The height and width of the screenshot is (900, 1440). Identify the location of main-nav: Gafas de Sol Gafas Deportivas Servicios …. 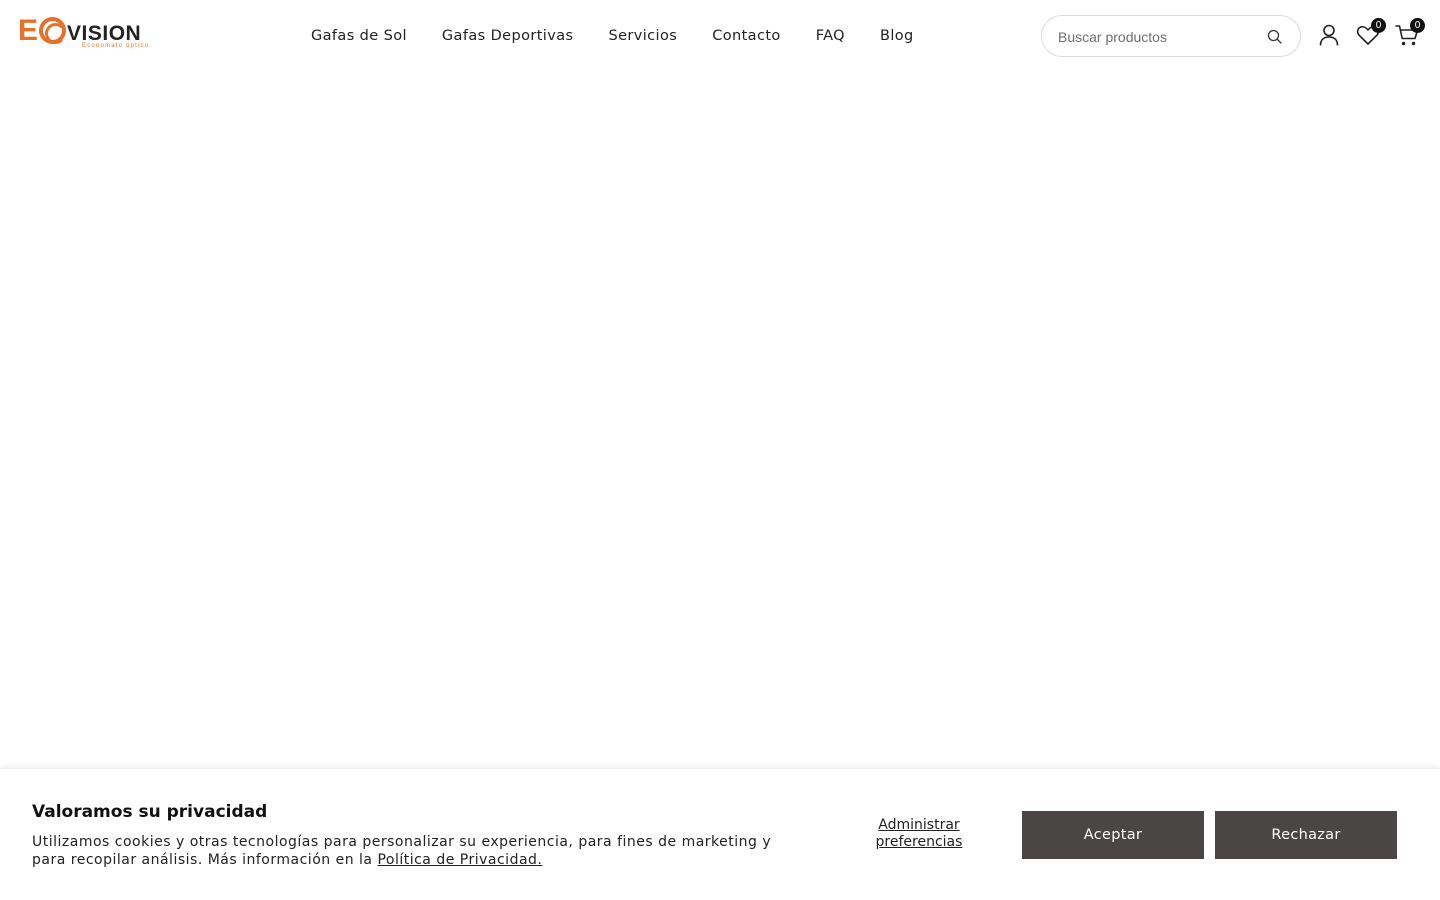
(615, 36).